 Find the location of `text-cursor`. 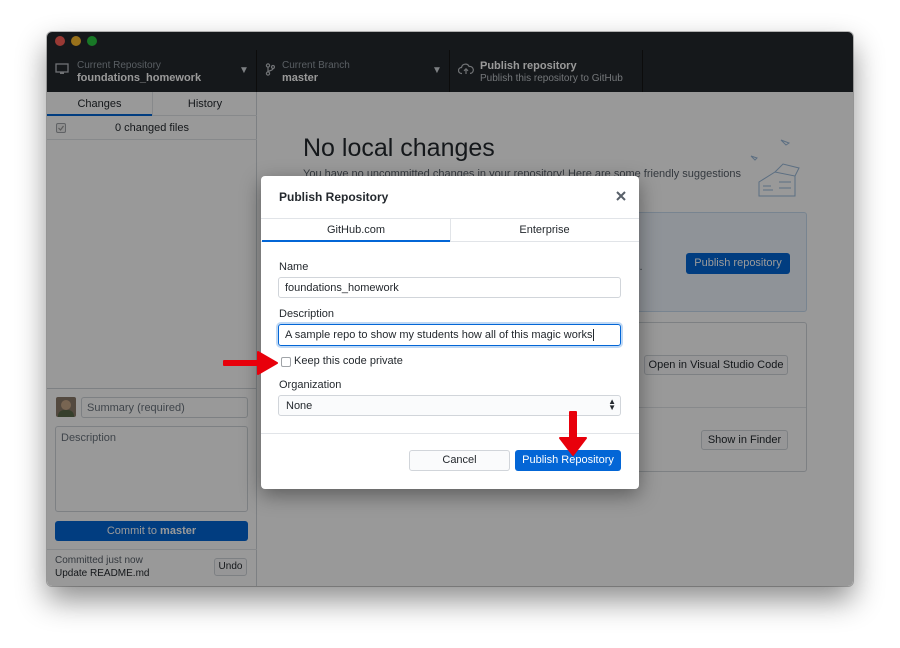

text-cursor is located at coordinates (593, 335).